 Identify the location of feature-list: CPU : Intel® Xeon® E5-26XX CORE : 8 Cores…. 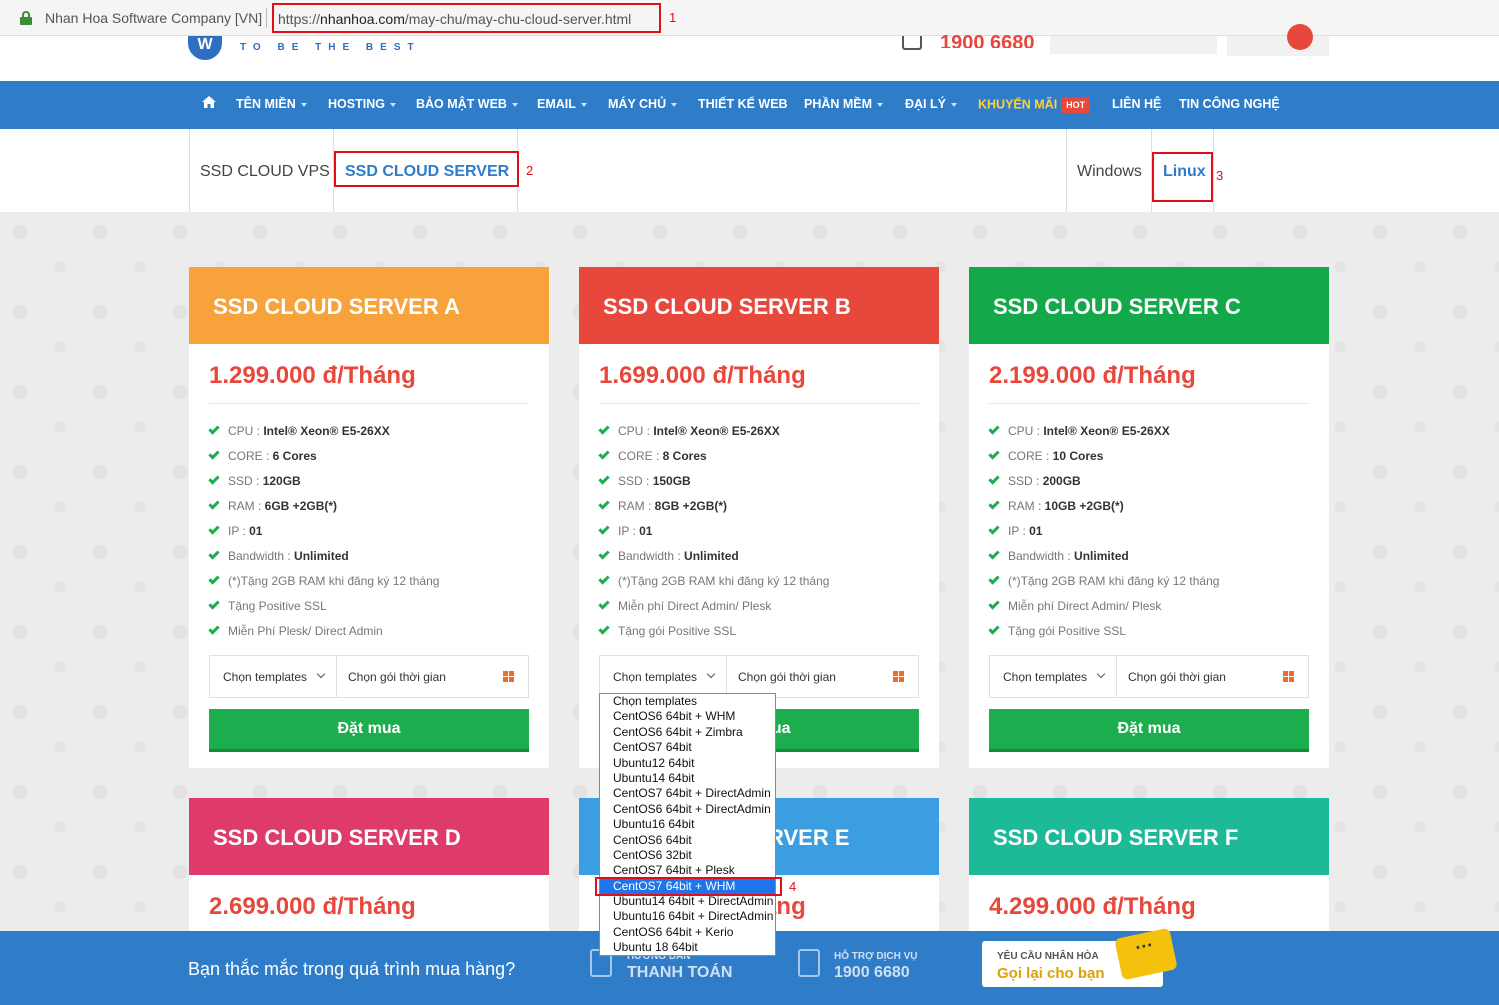
(758, 531).